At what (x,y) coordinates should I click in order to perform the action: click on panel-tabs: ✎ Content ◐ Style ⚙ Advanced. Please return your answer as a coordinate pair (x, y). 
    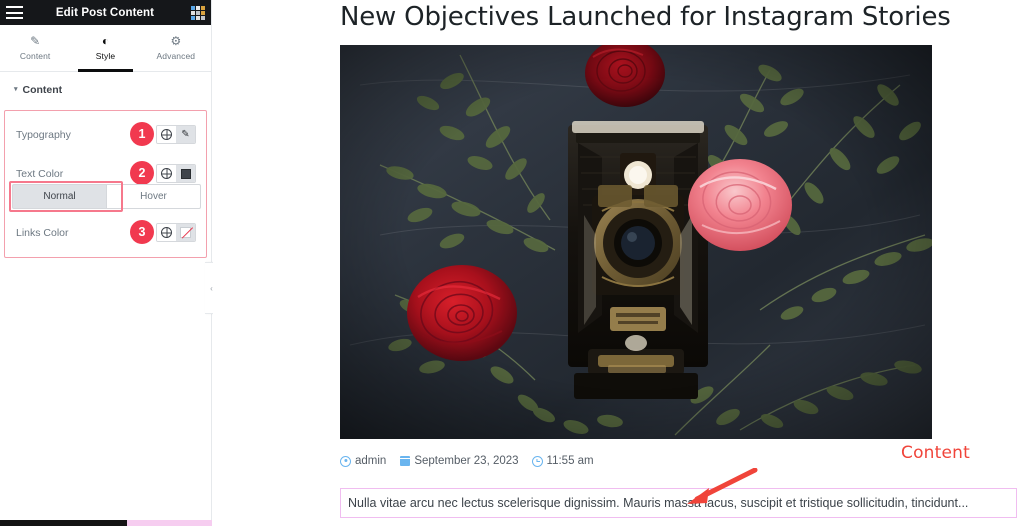
    Looking at the image, I should click on (105, 48).